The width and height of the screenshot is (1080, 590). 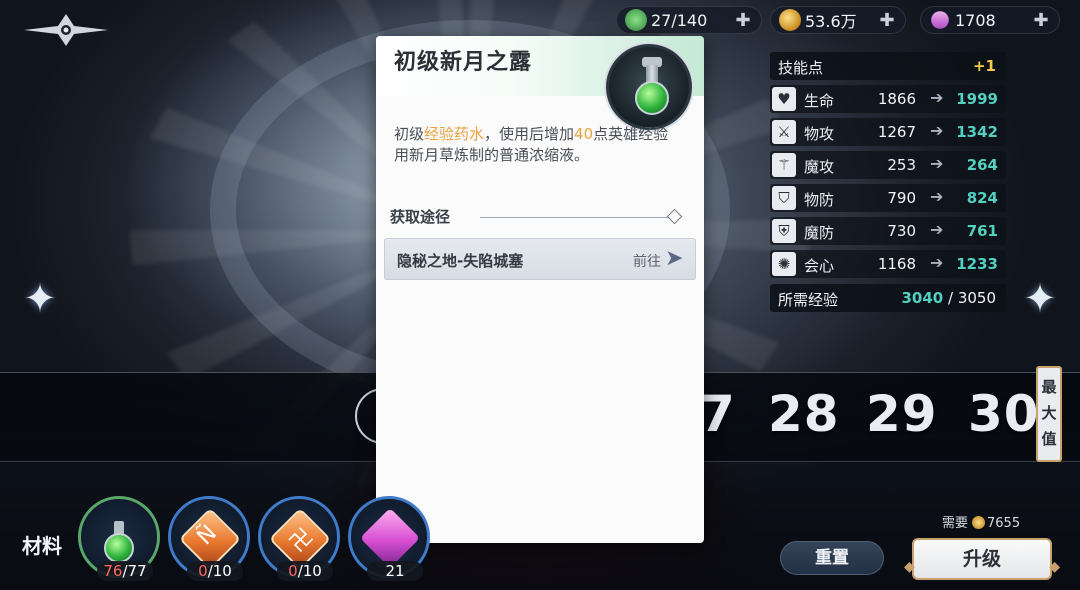 I want to click on material-count: 76/77, so click(x=125, y=571).